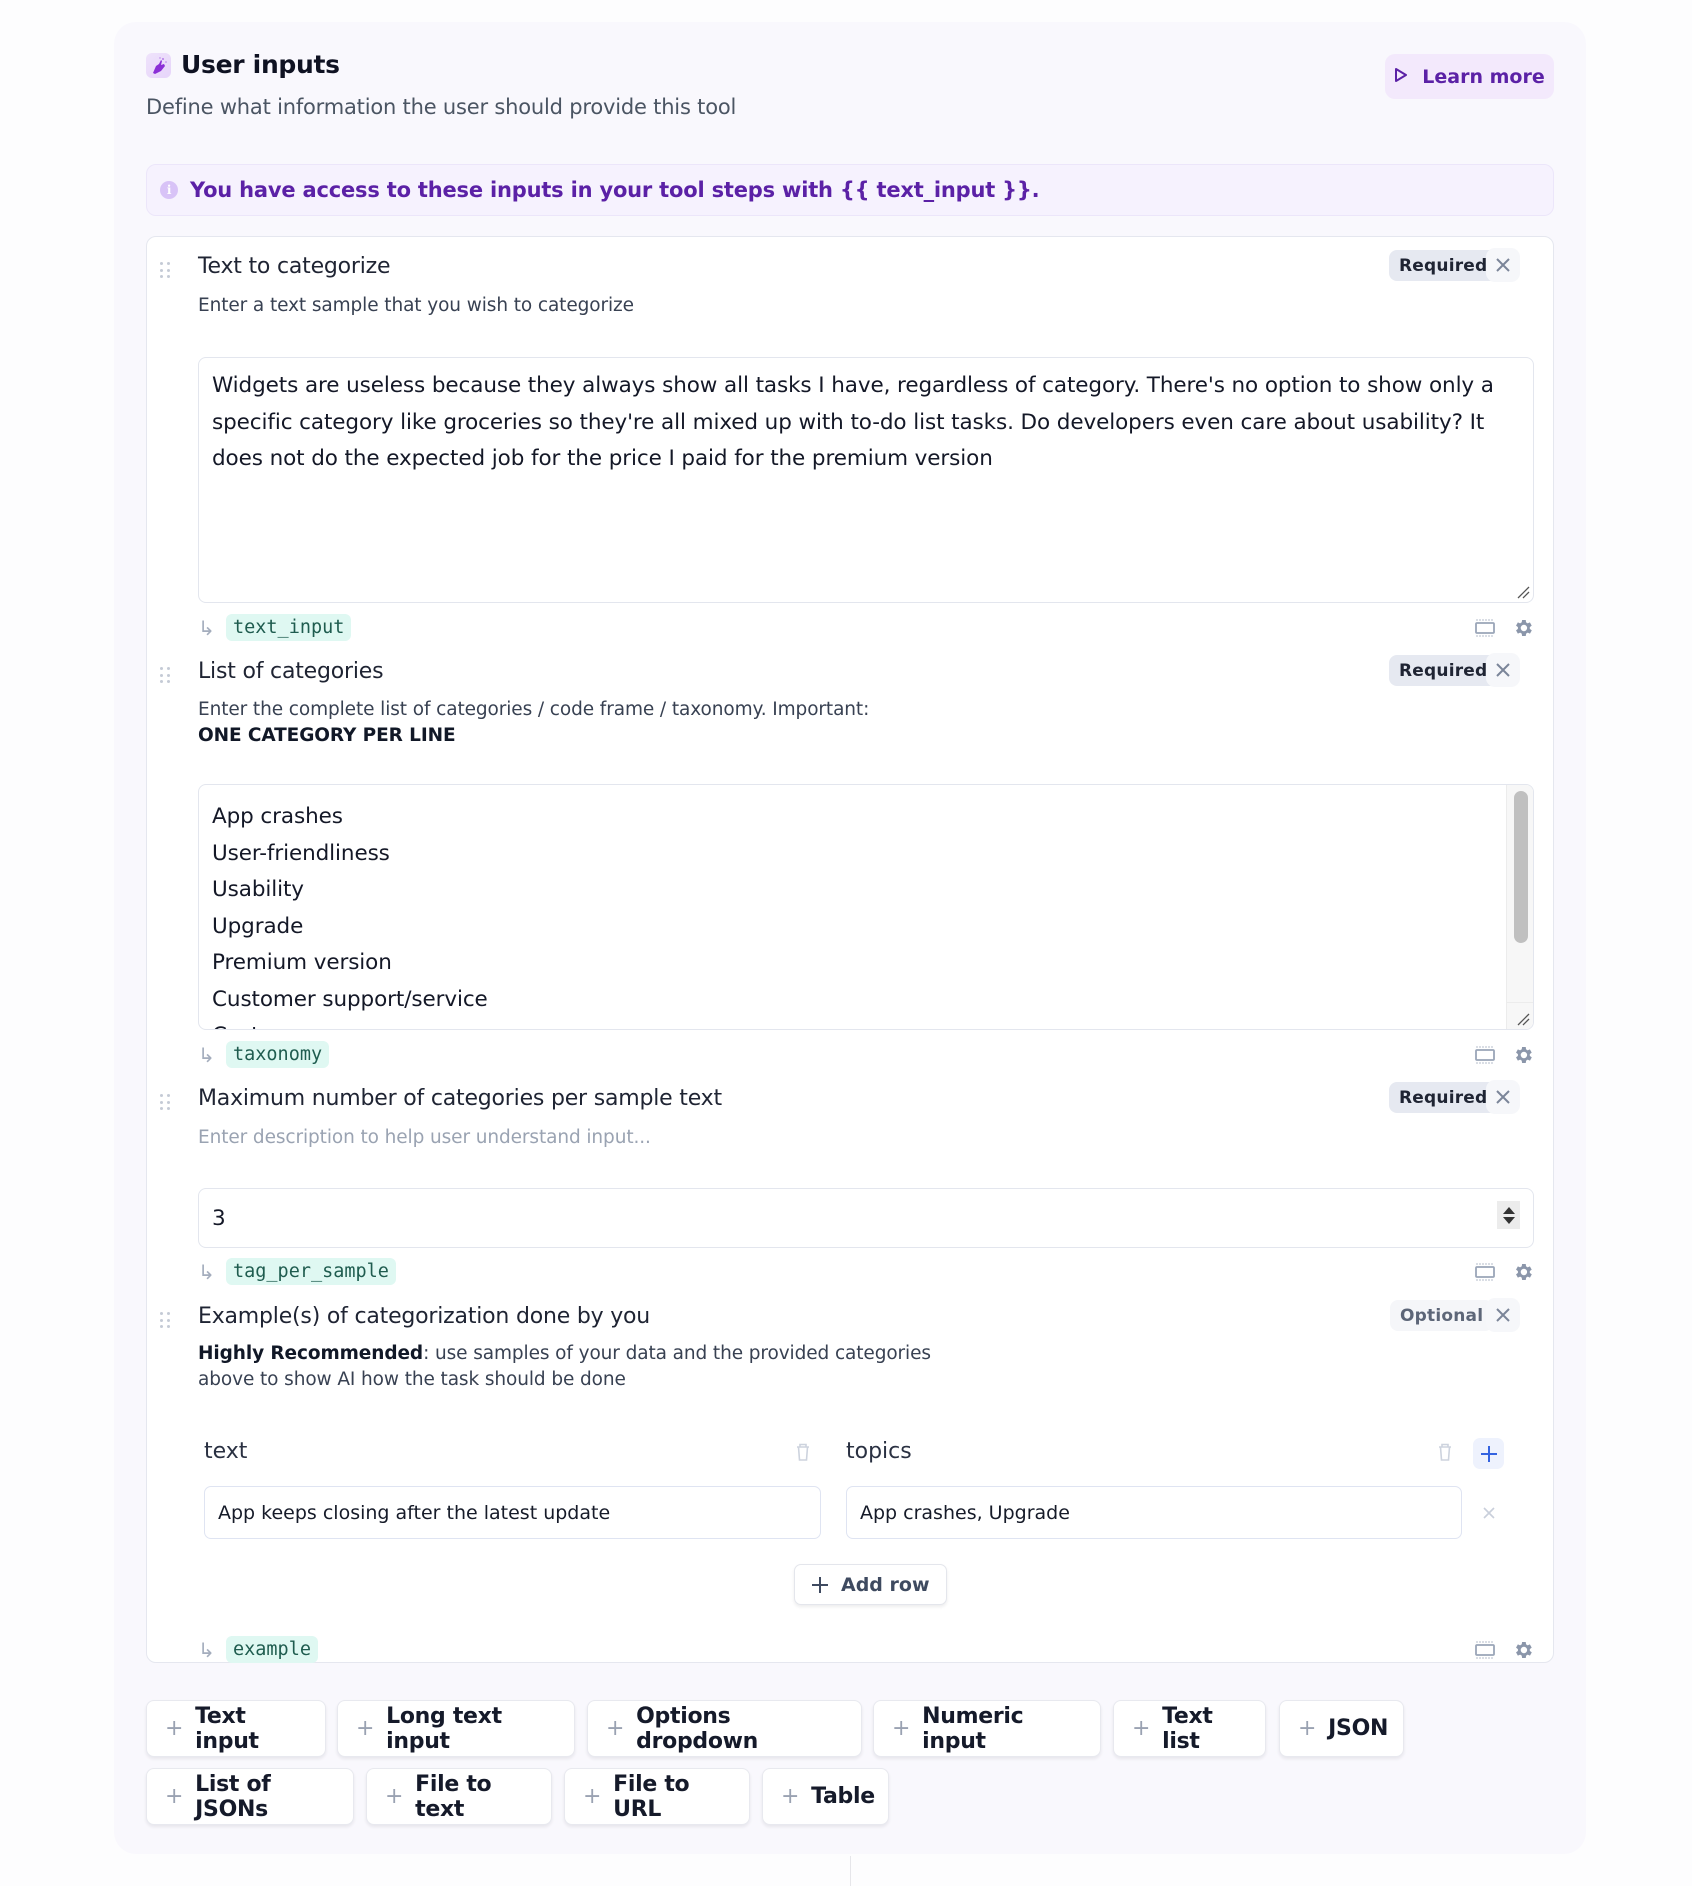 This screenshot has height=1886, width=1692. Describe the element at coordinates (258, 926) in the screenshot. I see `category-line: Upgrade` at that location.